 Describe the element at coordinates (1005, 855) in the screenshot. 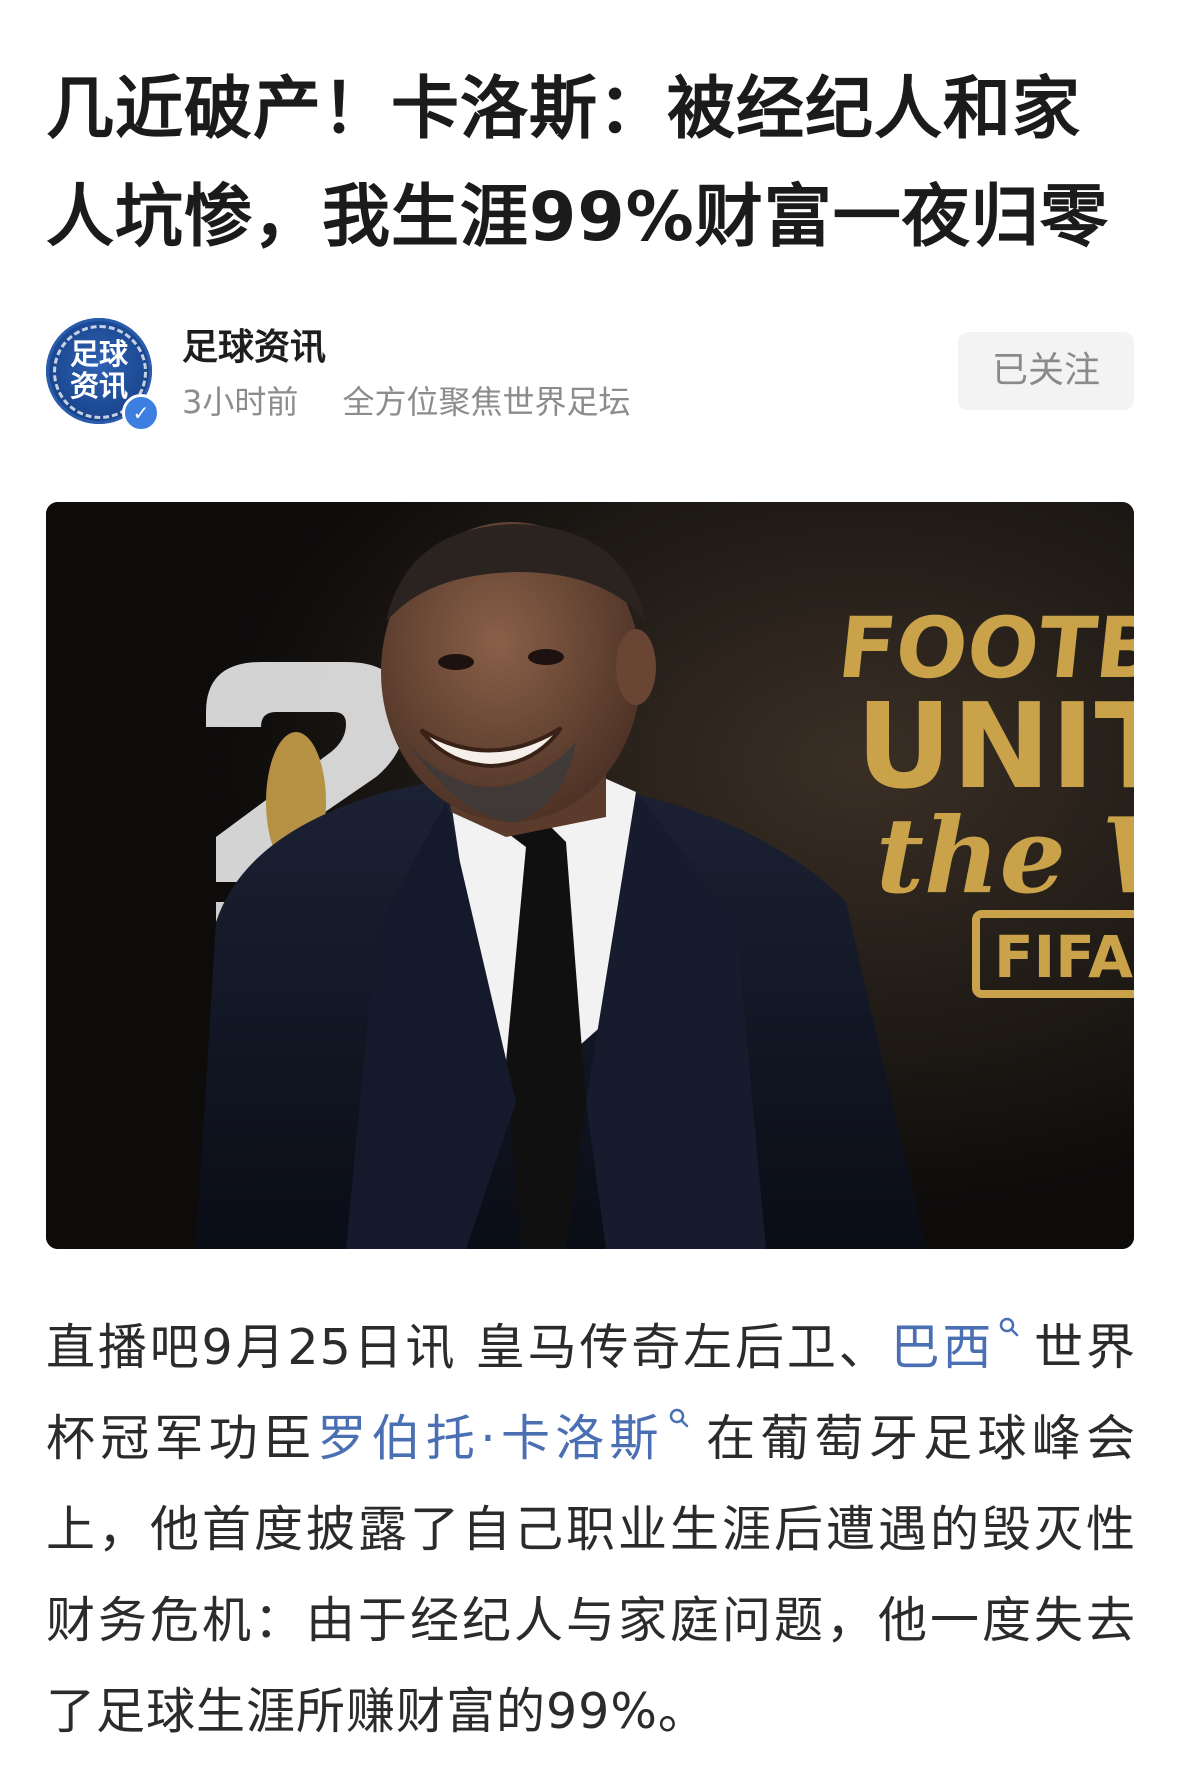

I see `sign-text-line3: the Wo` at that location.